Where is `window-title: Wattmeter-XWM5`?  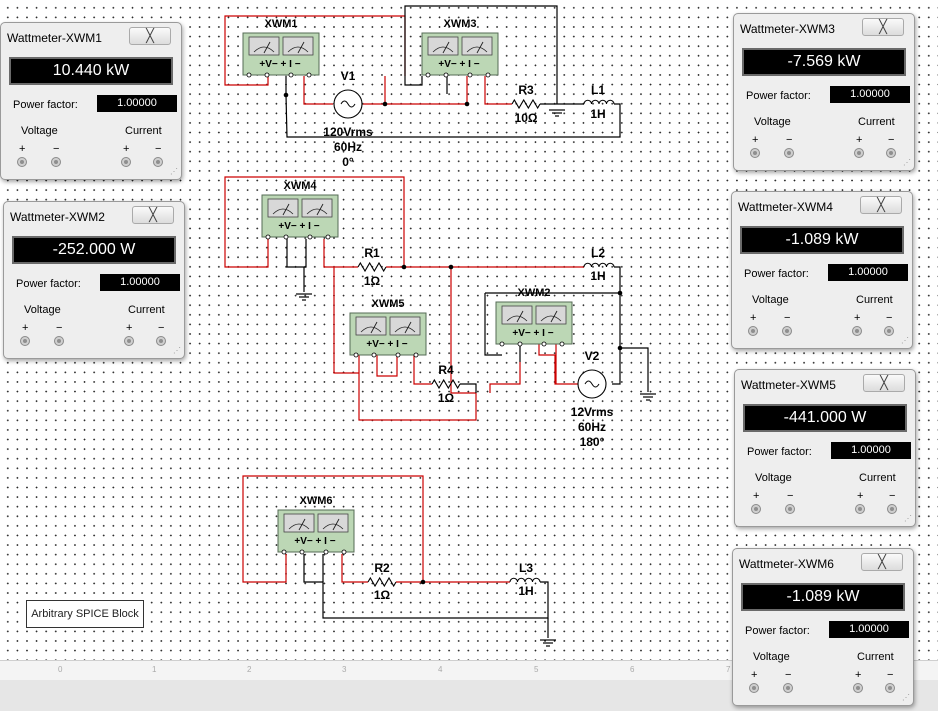 window-title: Wattmeter-XWM5 is located at coordinates (788, 385).